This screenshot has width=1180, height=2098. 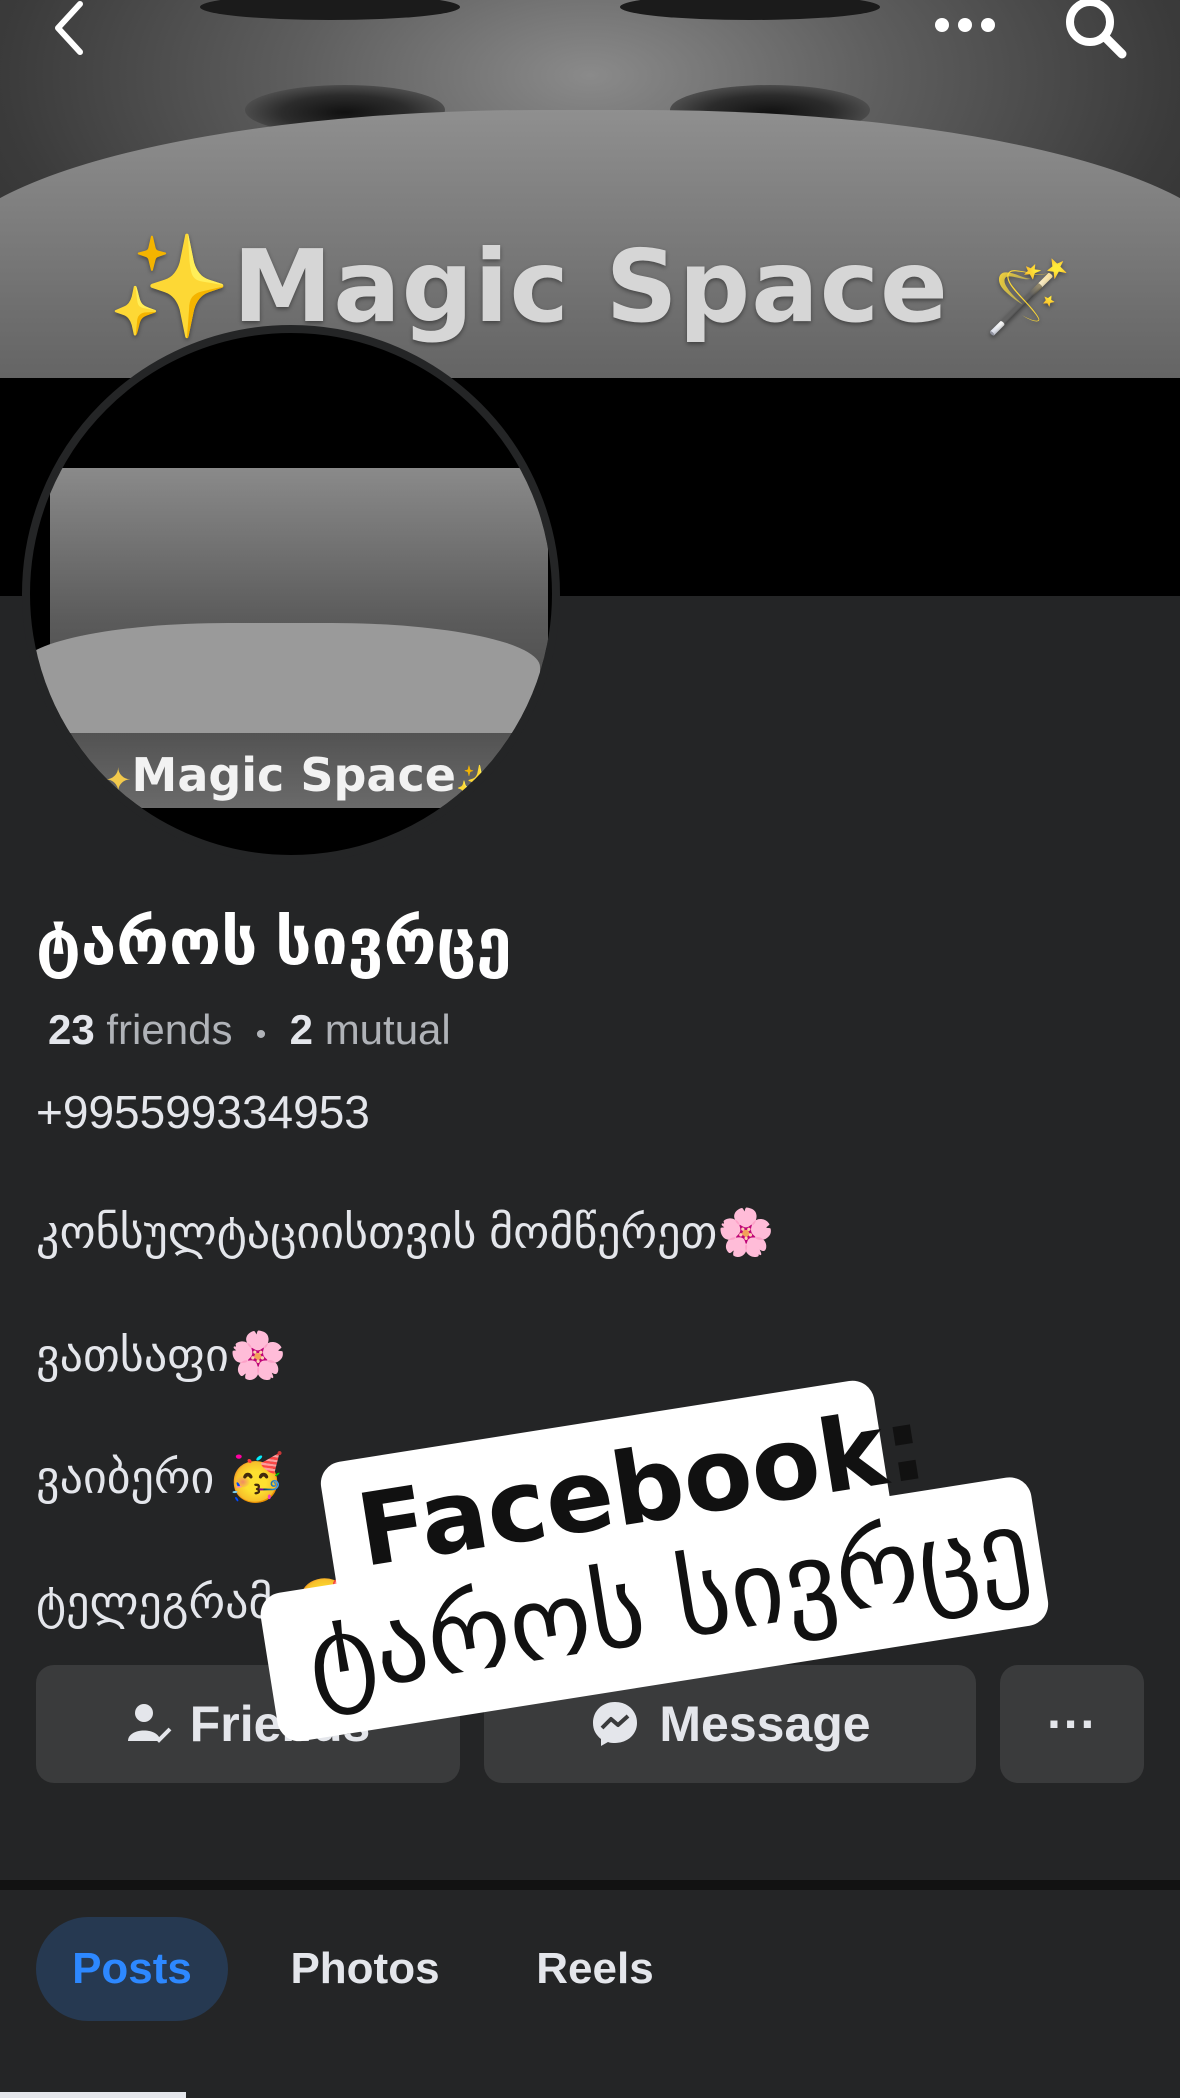 I want to click on messenger-icon, so click(x=615, y=1724).